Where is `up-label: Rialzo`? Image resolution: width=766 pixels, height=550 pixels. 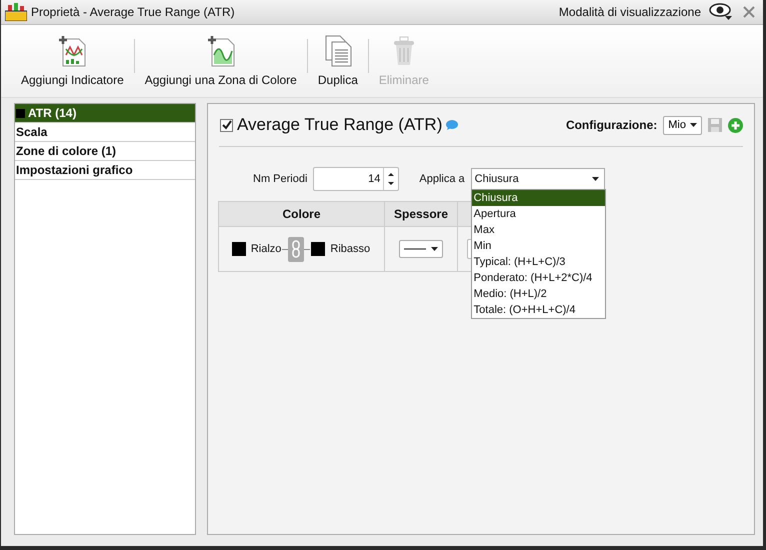 up-label: Rialzo is located at coordinates (266, 249).